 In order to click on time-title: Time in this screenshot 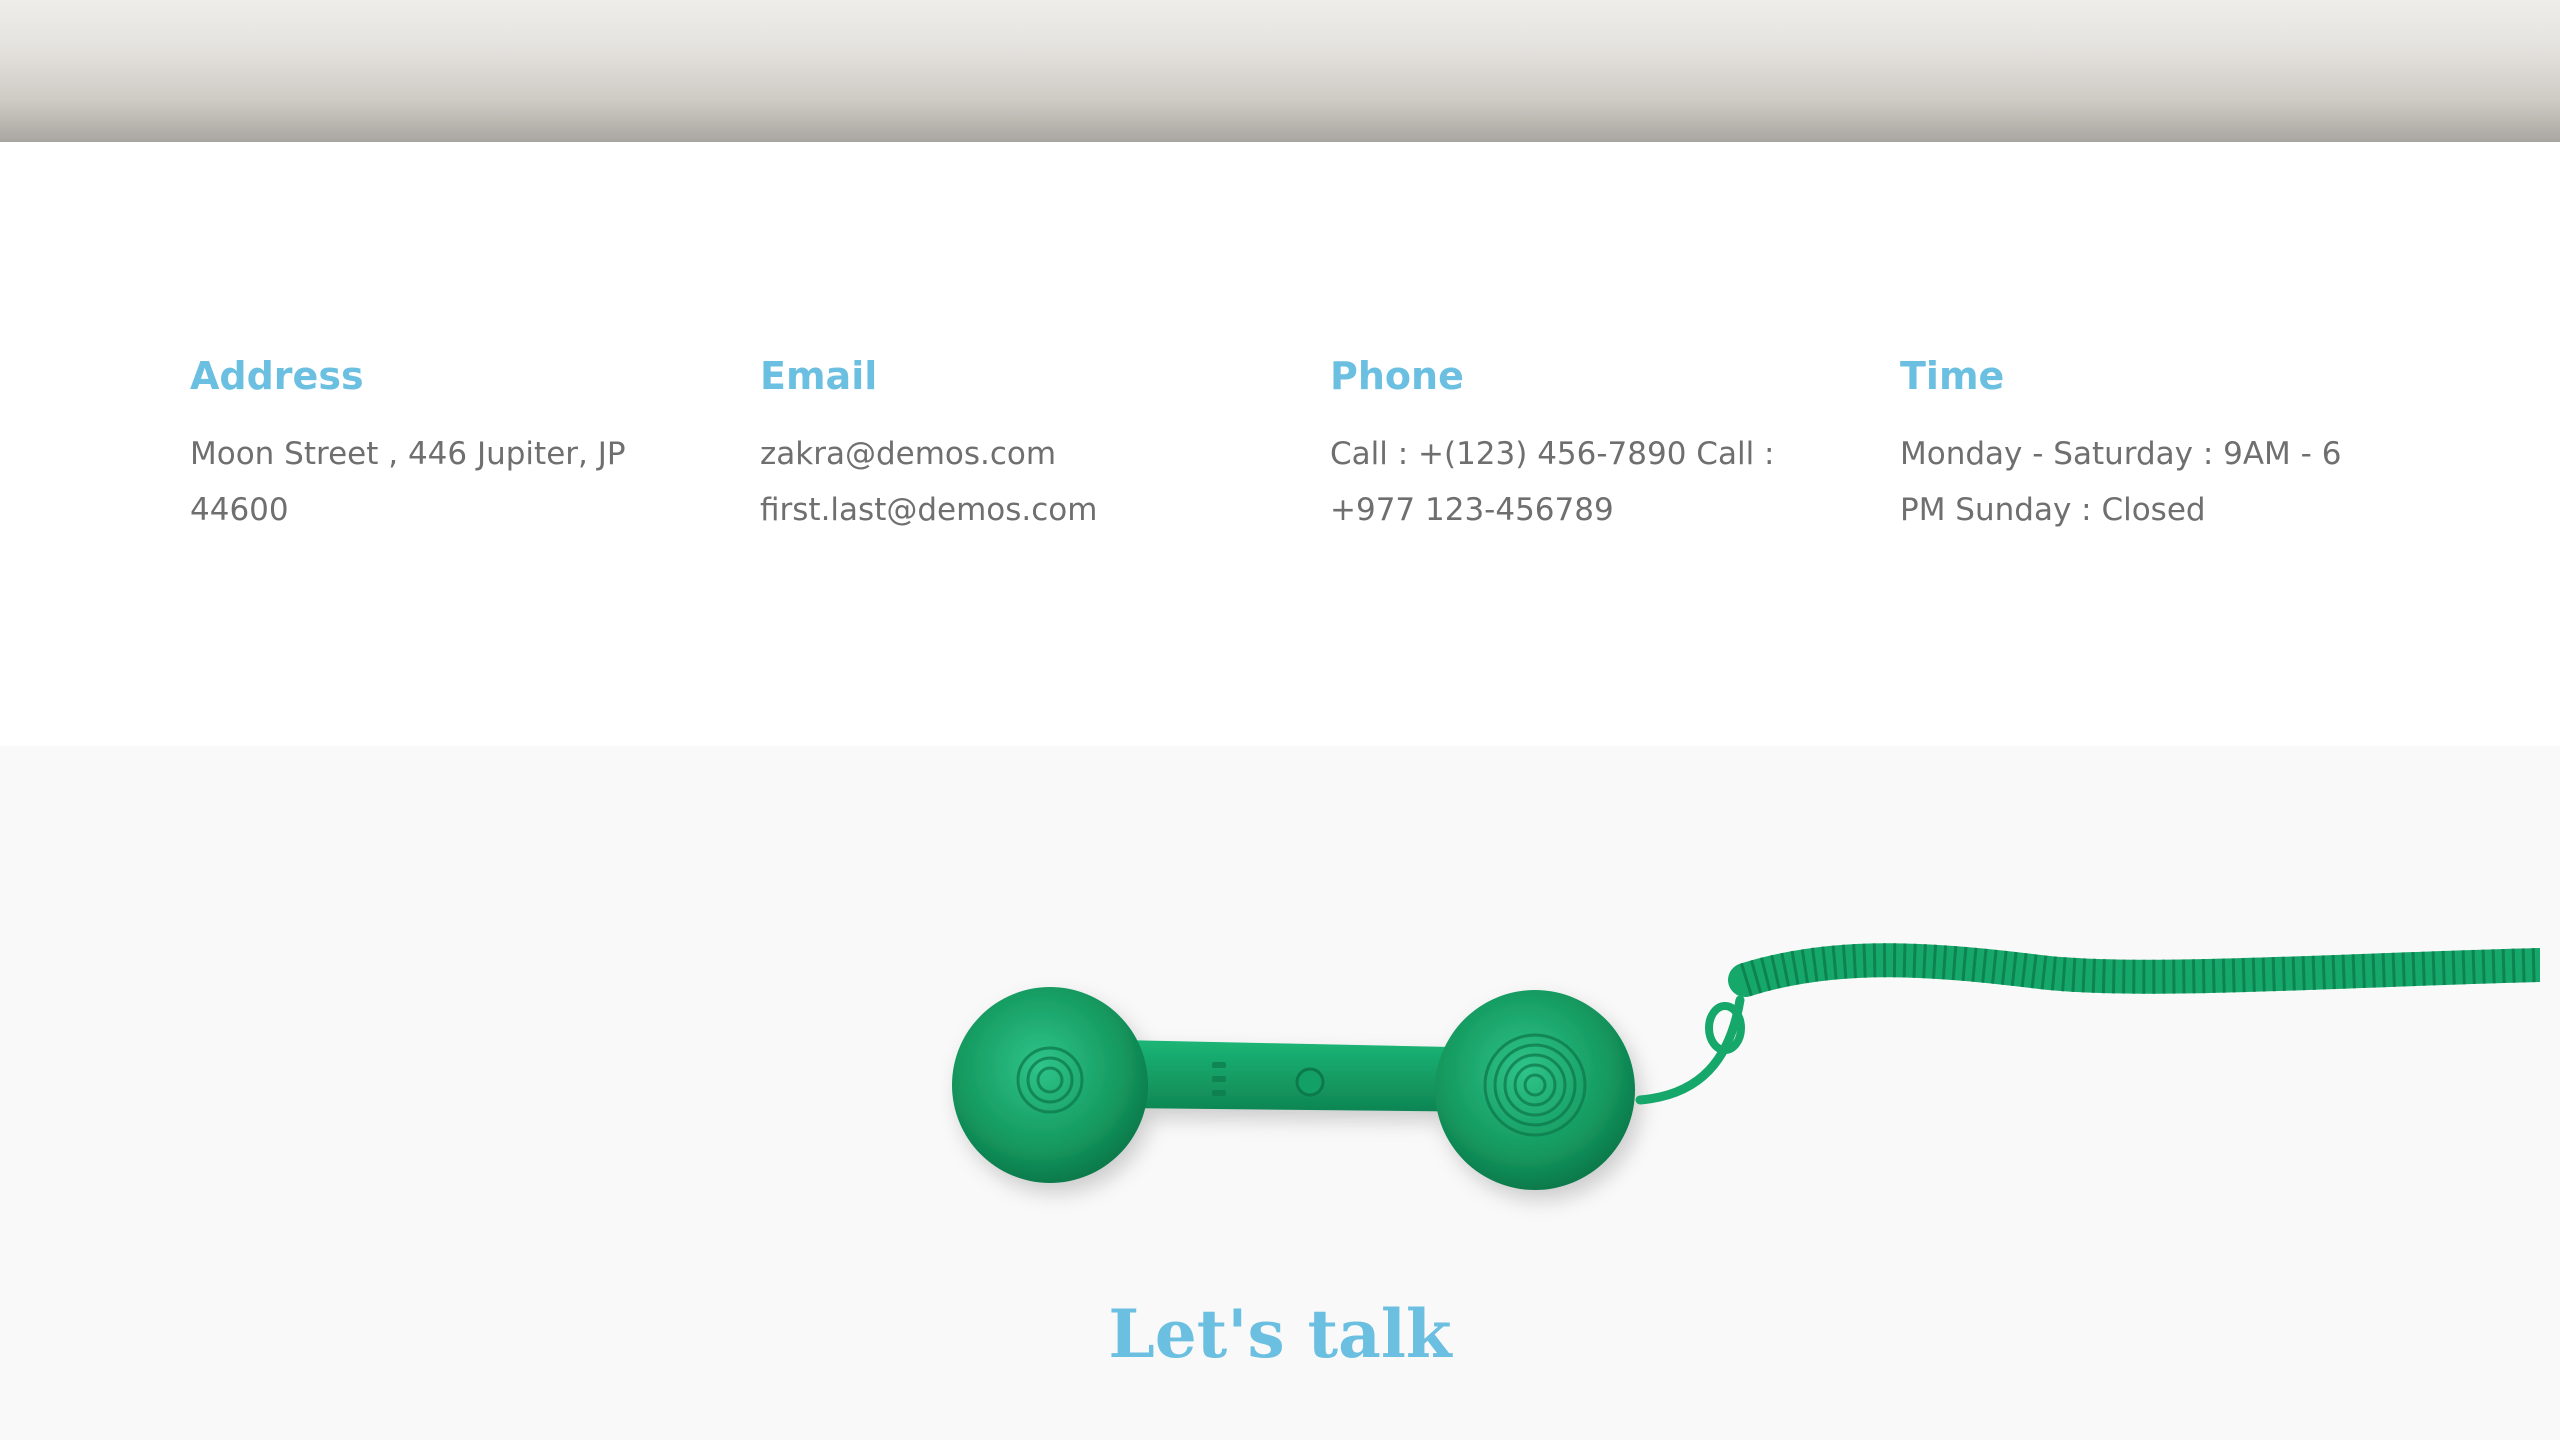, I will do `click(1952, 376)`.